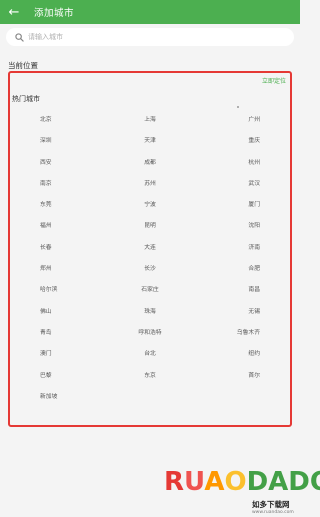 Image resolution: width=320 pixels, height=517 pixels. I want to click on city-item: 武汉, so click(243, 184).